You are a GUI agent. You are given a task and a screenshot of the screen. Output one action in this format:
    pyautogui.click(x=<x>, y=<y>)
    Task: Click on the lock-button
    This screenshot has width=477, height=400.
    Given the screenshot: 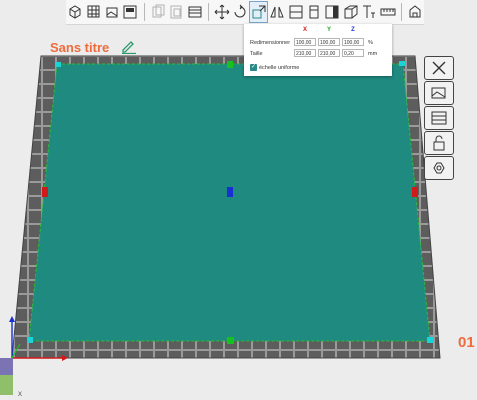 What is the action you would take?
    pyautogui.click(x=439, y=143)
    